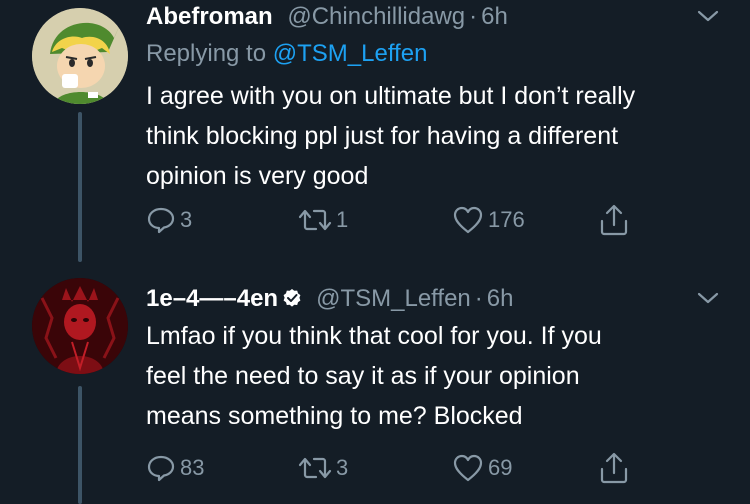 This screenshot has width=750, height=504. What do you see at coordinates (209, 16) in the screenshot?
I see `display-name: Abefroman` at bounding box center [209, 16].